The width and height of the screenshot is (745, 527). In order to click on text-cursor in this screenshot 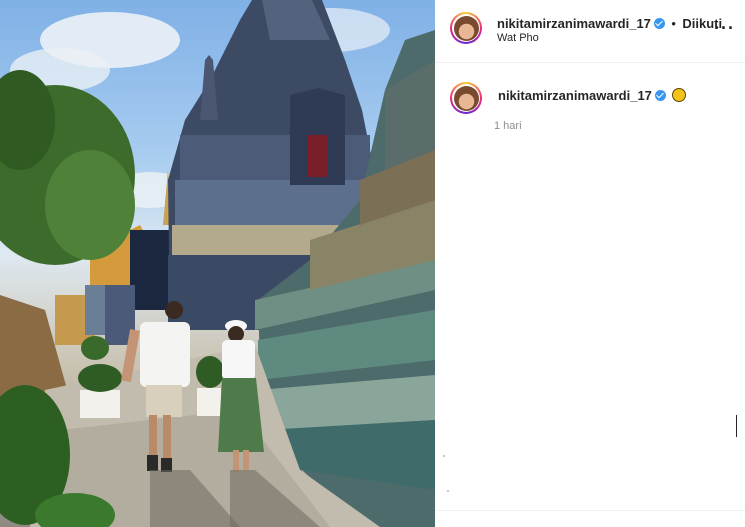, I will do `click(736, 426)`.